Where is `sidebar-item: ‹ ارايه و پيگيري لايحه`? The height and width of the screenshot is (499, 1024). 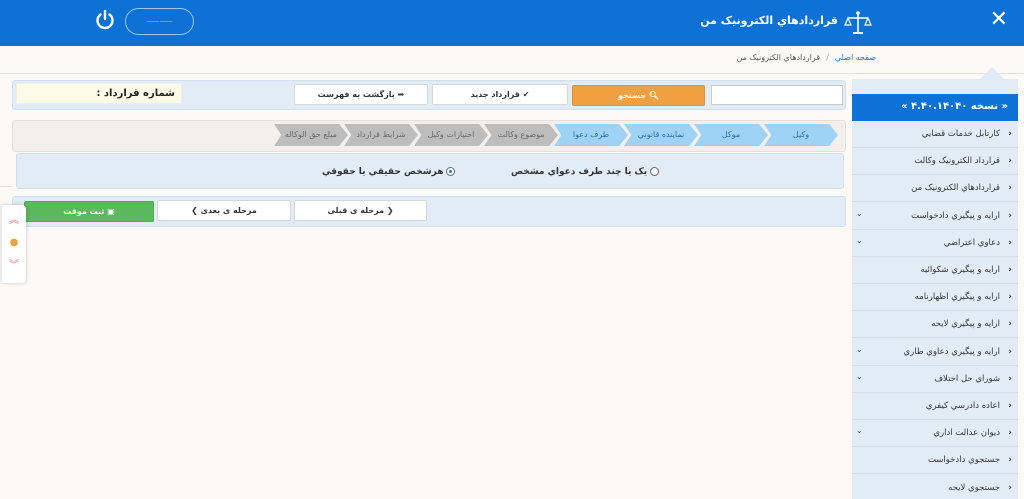 sidebar-item: ‹ ارايه و پيگيري لايحه is located at coordinates (935, 325).